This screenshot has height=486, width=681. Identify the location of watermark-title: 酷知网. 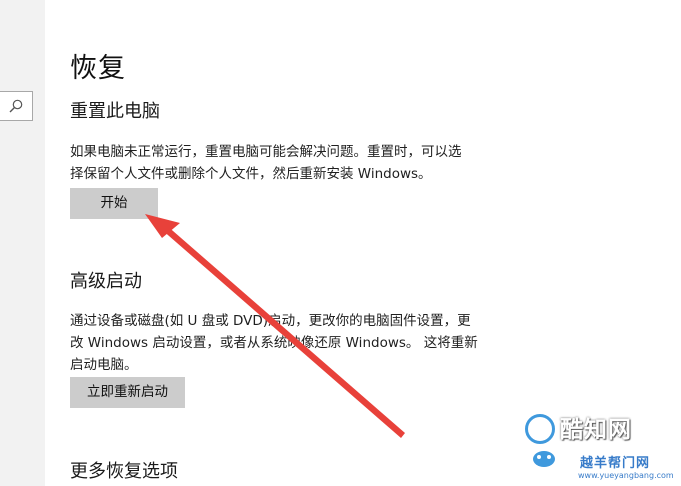
(596, 430).